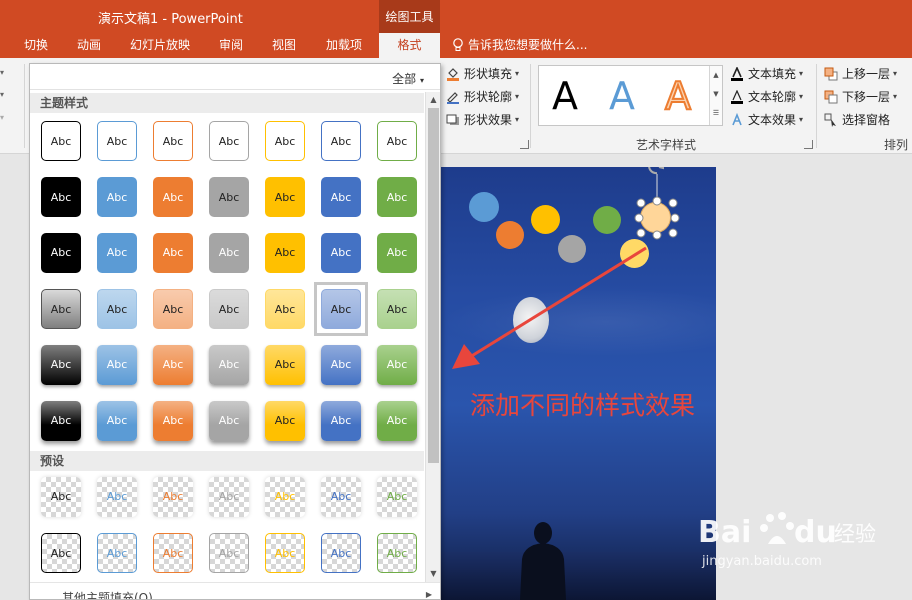  What do you see at coordinates (482, 73) in the screenshot?
I see `shape-fill-button: 形状填充 ▾` at bounding box center [482, 73].